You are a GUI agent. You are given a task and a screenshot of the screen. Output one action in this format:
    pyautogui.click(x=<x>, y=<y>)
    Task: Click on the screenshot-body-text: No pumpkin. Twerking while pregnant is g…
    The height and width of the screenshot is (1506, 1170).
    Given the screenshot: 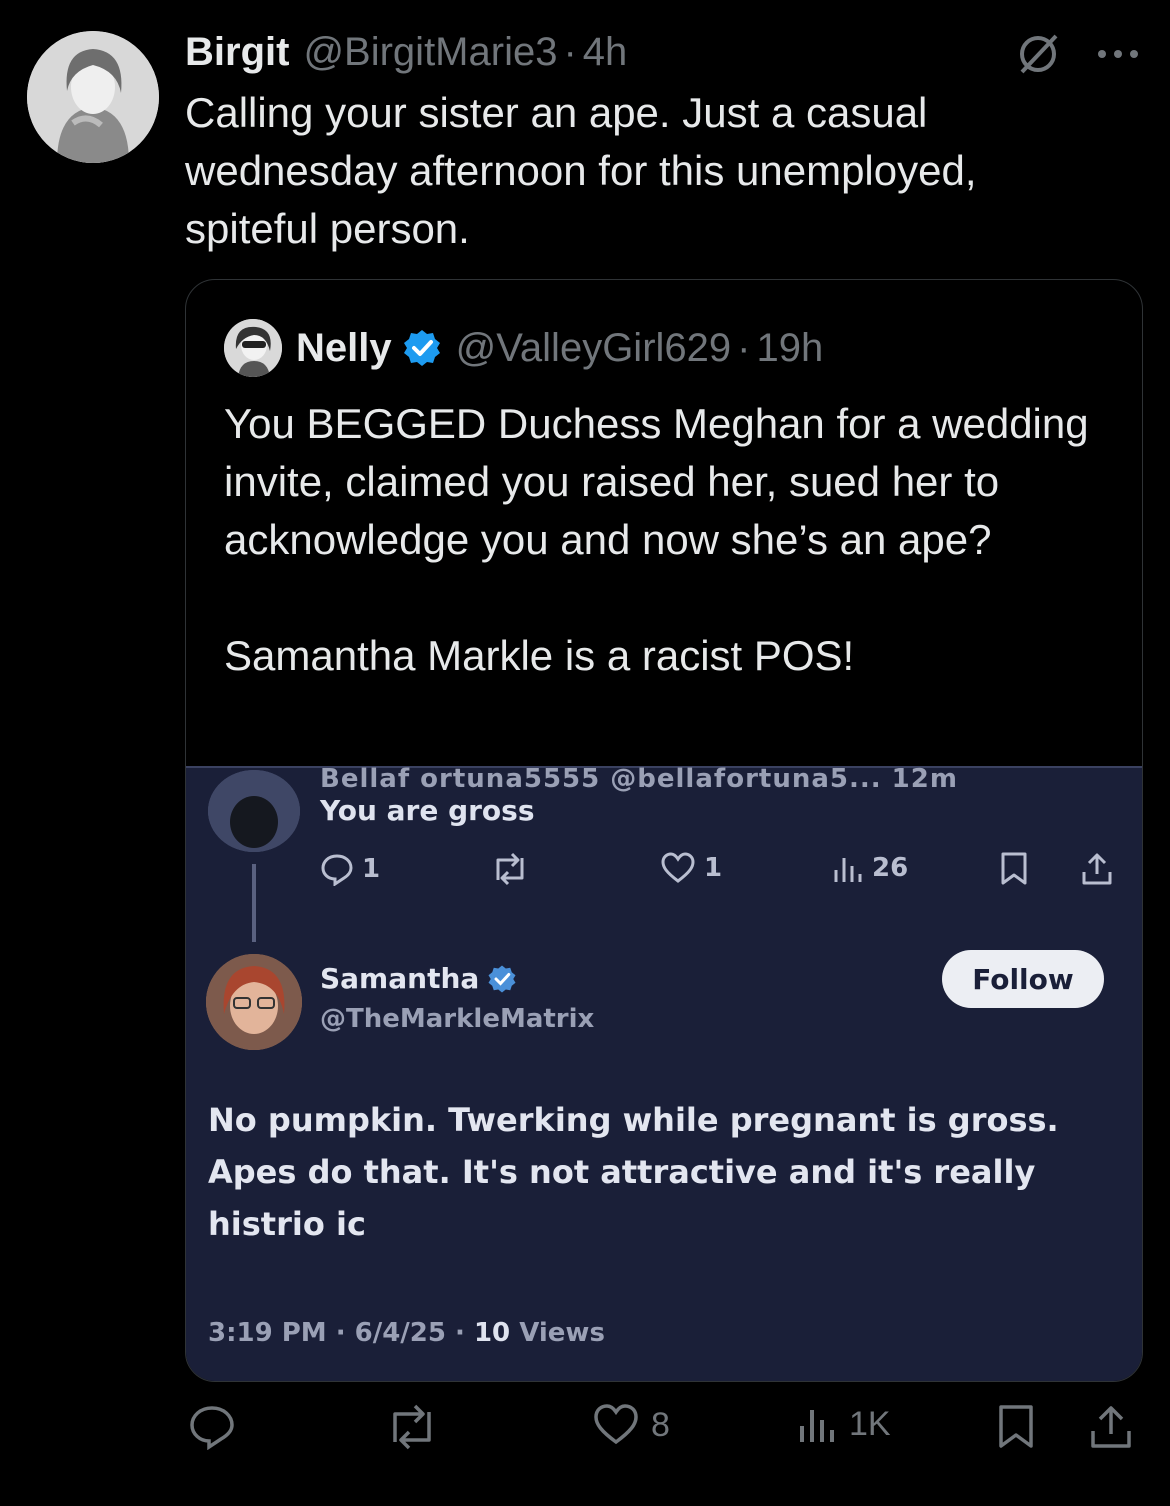 What is the action you would take?
    pyautogui.click(x=633, y=1172)
    